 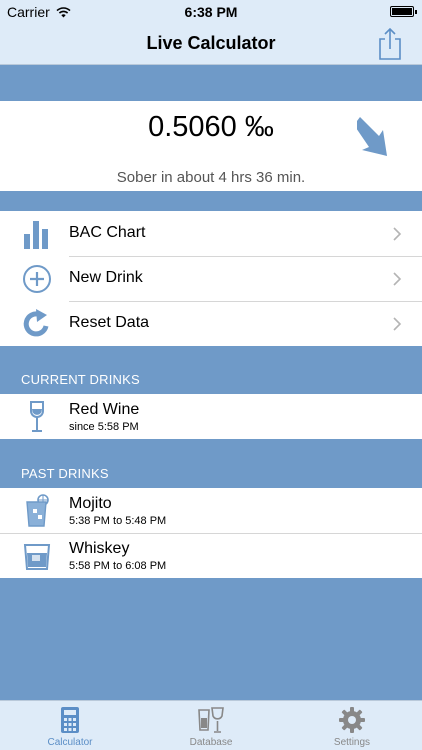 I want to click on status-bar: Carrier 6:38 PM, so click(x=211, y=12).